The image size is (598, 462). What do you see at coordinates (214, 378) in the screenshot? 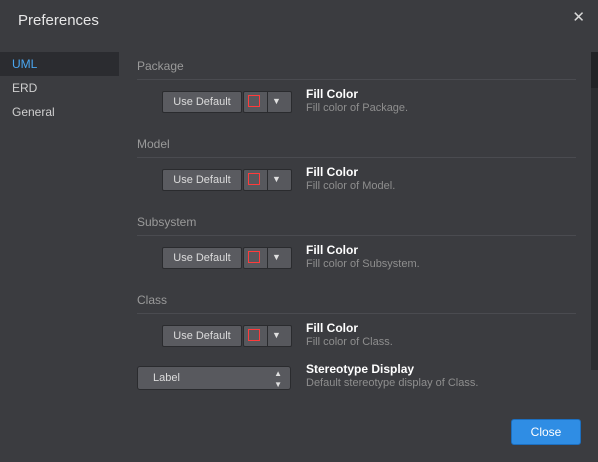
I see `stereotype-display-select: Label ▲ ▼` at bounding box center [214, 378].